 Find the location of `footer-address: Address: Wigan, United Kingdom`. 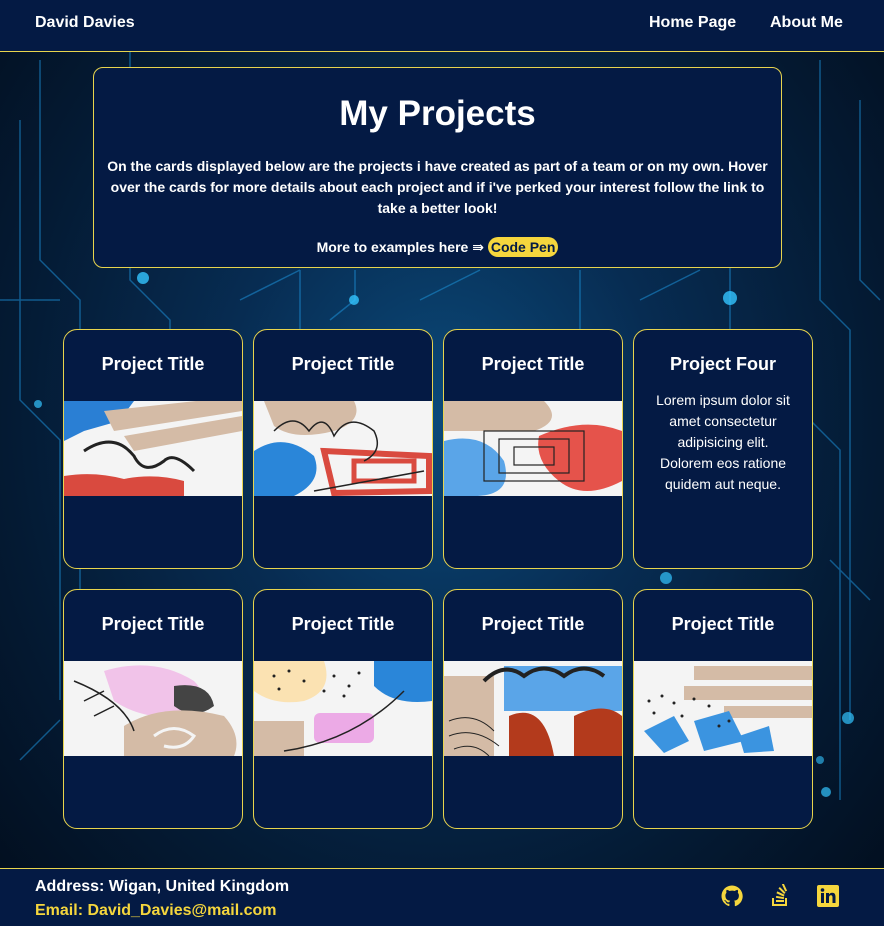

footer-address: Address: Wigan, United Kingdom is located at coordinates (162, 886).